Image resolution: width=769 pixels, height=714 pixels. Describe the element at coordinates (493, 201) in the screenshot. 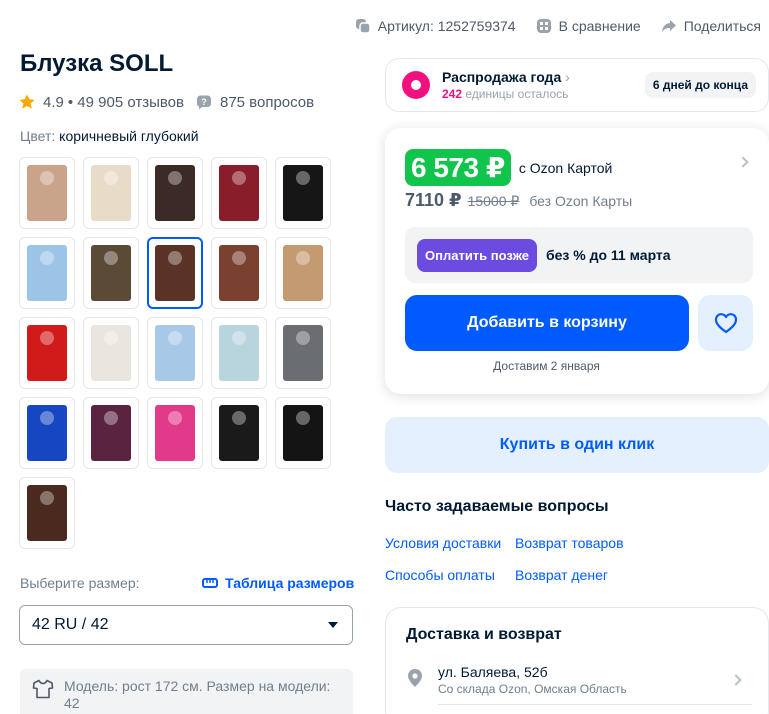

I see `old-price: 15000 ₽` at that location.